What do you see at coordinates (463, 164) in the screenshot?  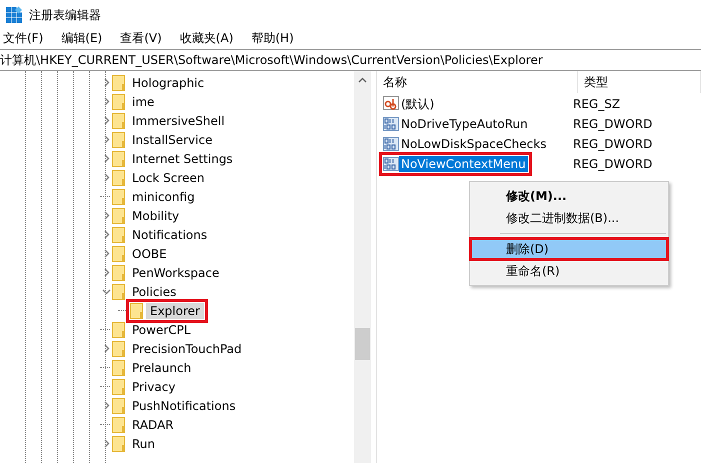 I see `value-name: NoViewContextMenu` at bounding box center [463, 164].